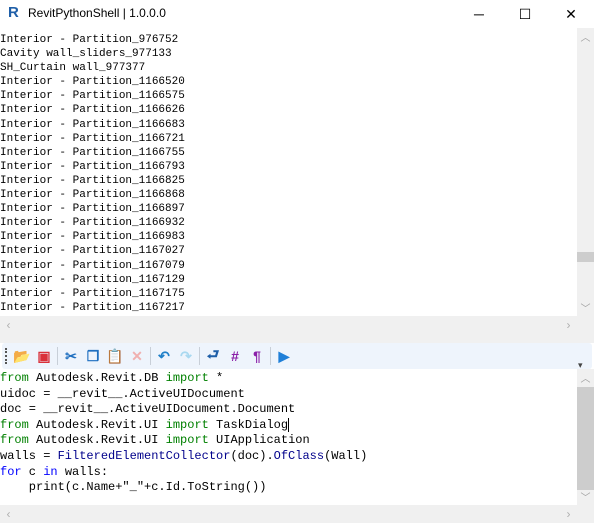 This screenshot has width=594, height=523. Describe the element at coordinates (86, 54) in the screenshot. I see `output-line: Cavity wall_sliders_977133` at that location.